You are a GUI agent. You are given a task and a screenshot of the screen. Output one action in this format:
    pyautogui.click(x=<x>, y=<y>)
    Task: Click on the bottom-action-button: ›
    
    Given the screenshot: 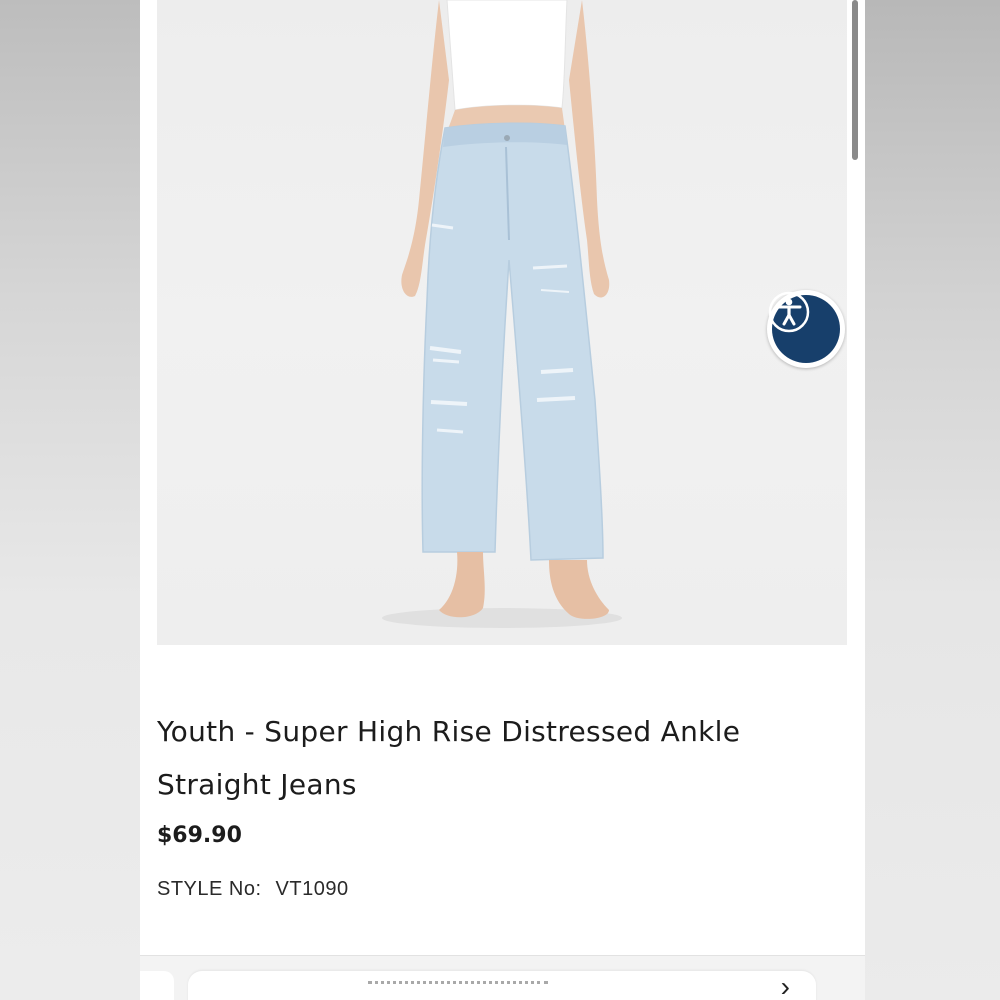 What is the action you would take?
    pyautogui.click(x=502, y=985)
    